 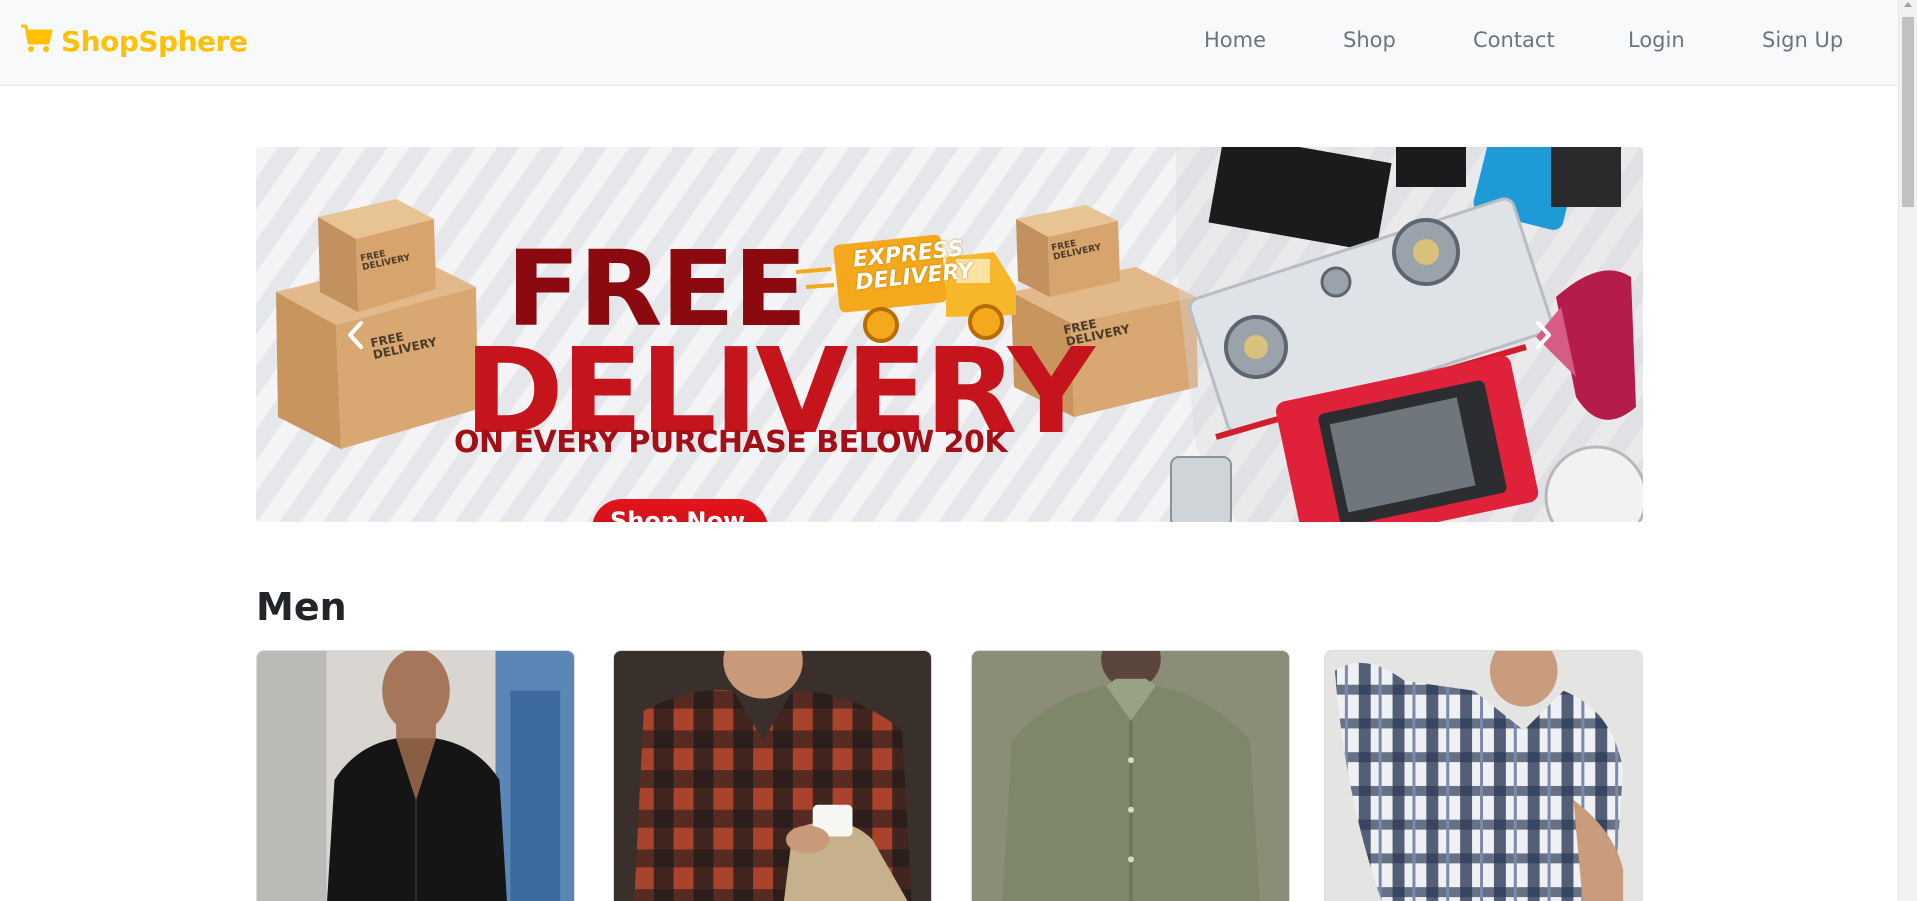 I want to click on chevron-right-icon, so click(x=1543, y=337).